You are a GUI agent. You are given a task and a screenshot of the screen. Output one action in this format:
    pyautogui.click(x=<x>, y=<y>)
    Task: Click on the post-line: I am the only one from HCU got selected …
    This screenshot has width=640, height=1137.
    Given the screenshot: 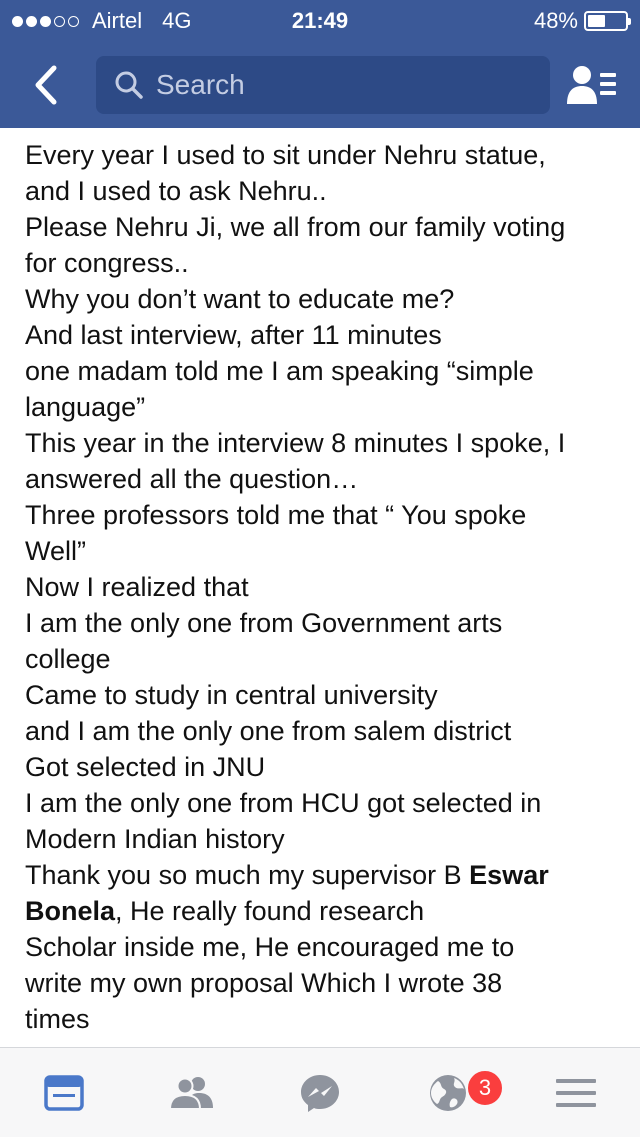 What is the action you would take?
    pyautogui.click(x=283, y=803)
    